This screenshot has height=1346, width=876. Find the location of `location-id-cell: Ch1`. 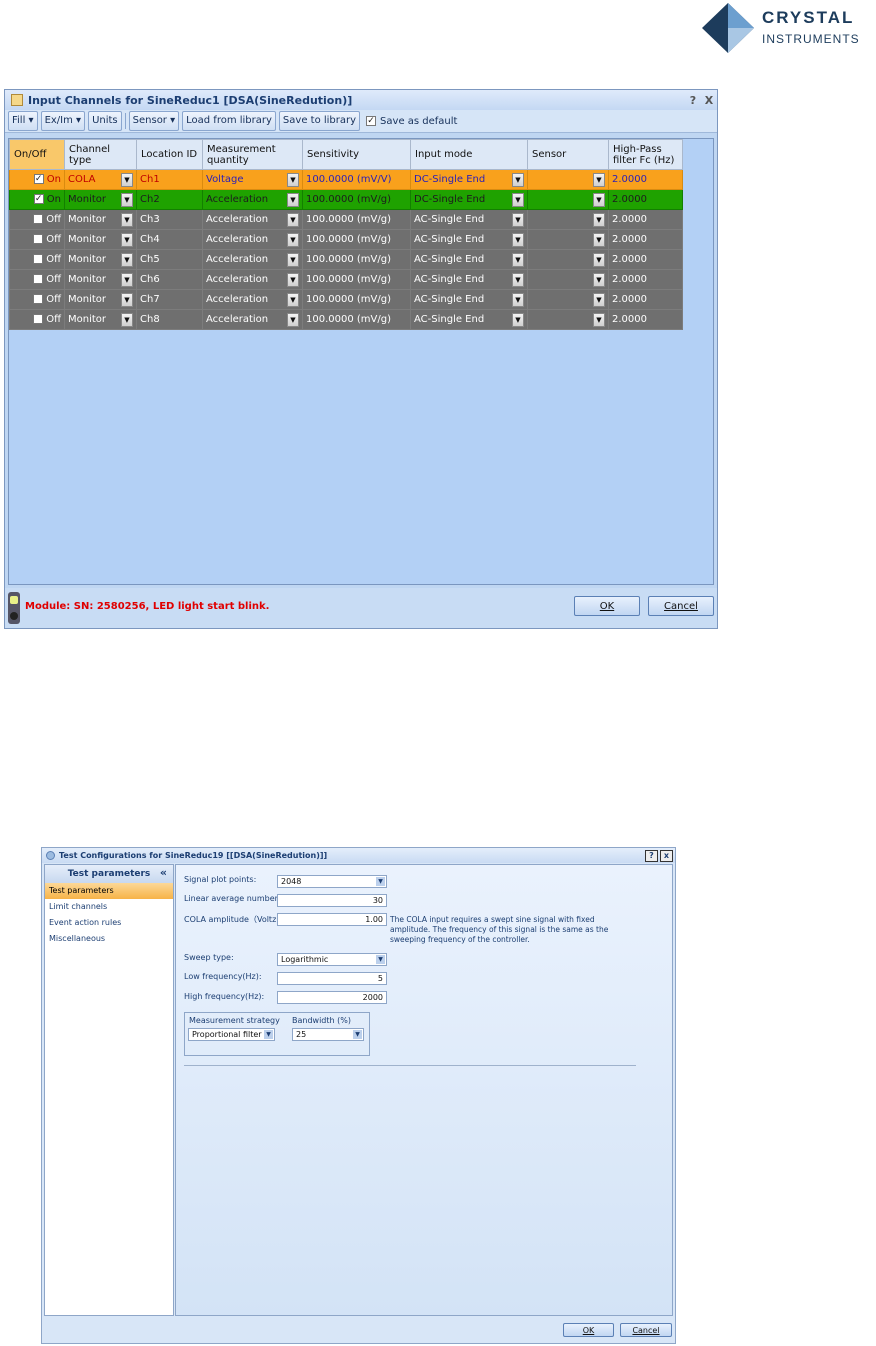

location-id-cell: Ch1 is located at coordinates (169, 179).